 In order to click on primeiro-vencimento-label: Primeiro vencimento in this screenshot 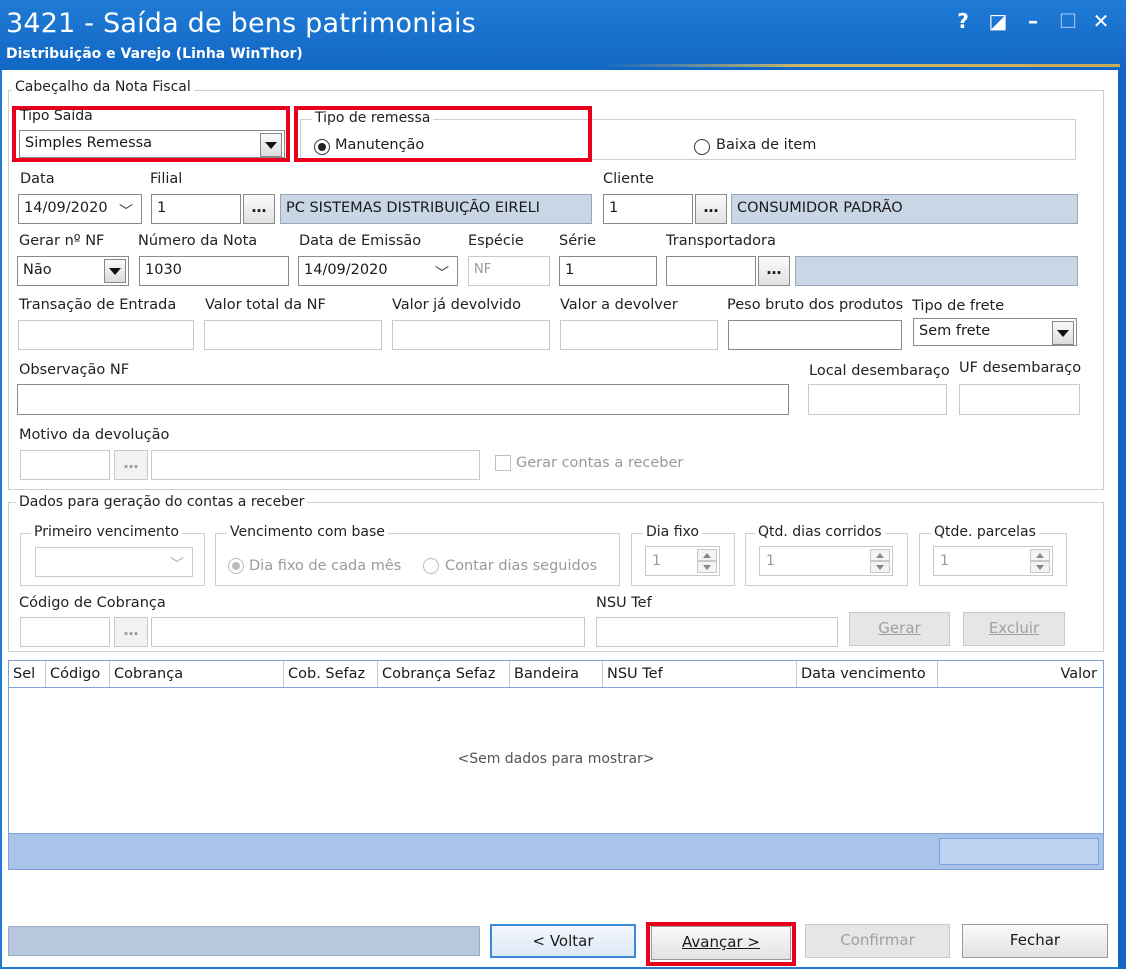, I will do `click(106, 532)`.